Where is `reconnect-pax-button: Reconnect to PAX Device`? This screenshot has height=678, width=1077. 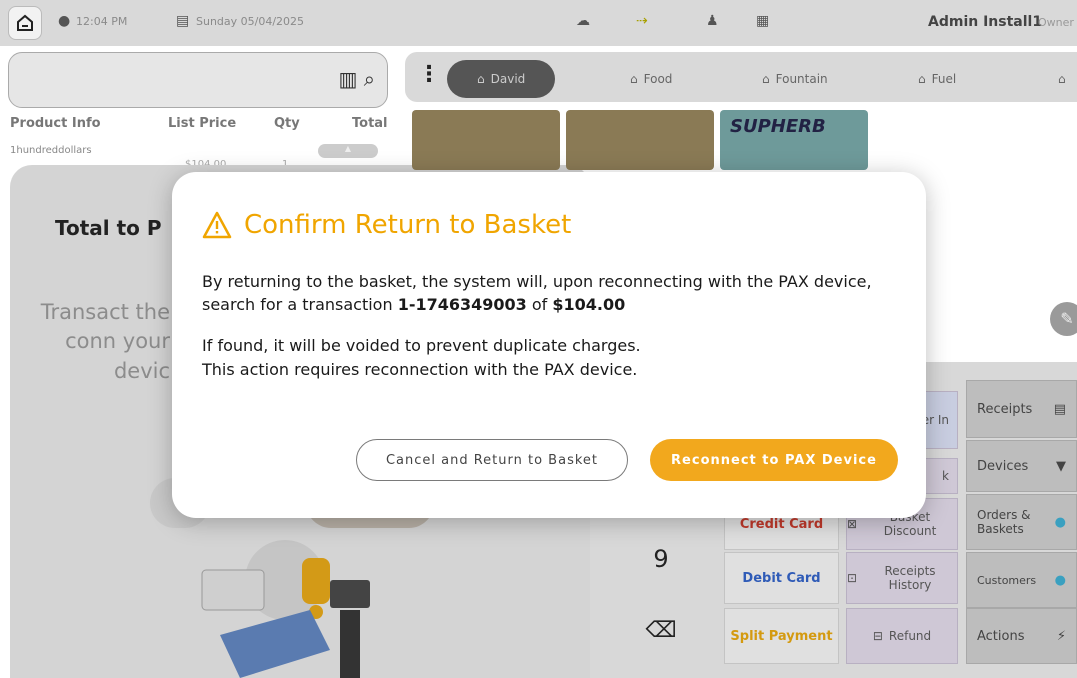
reconnect-pax-button: Reconnect to PAX Device is located at coordinates (774, 460).